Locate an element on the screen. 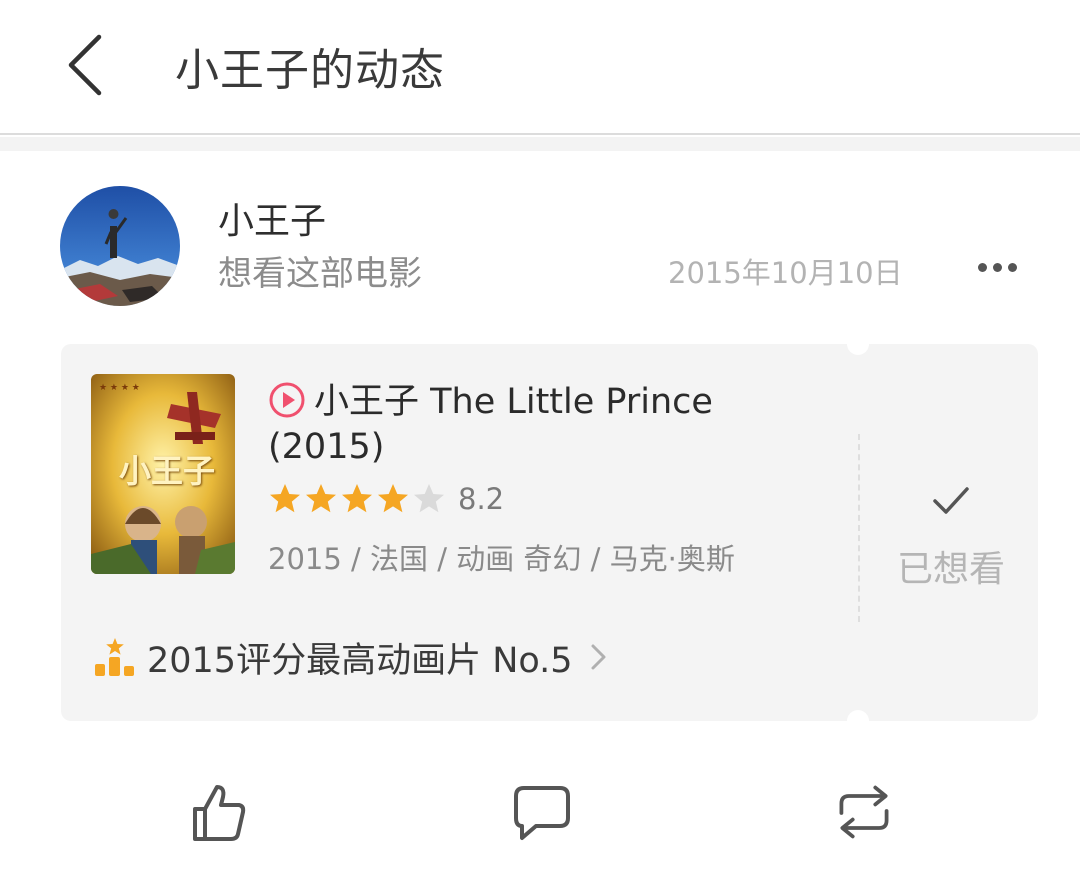  avatar-photo is located at coordinates (120, 246).